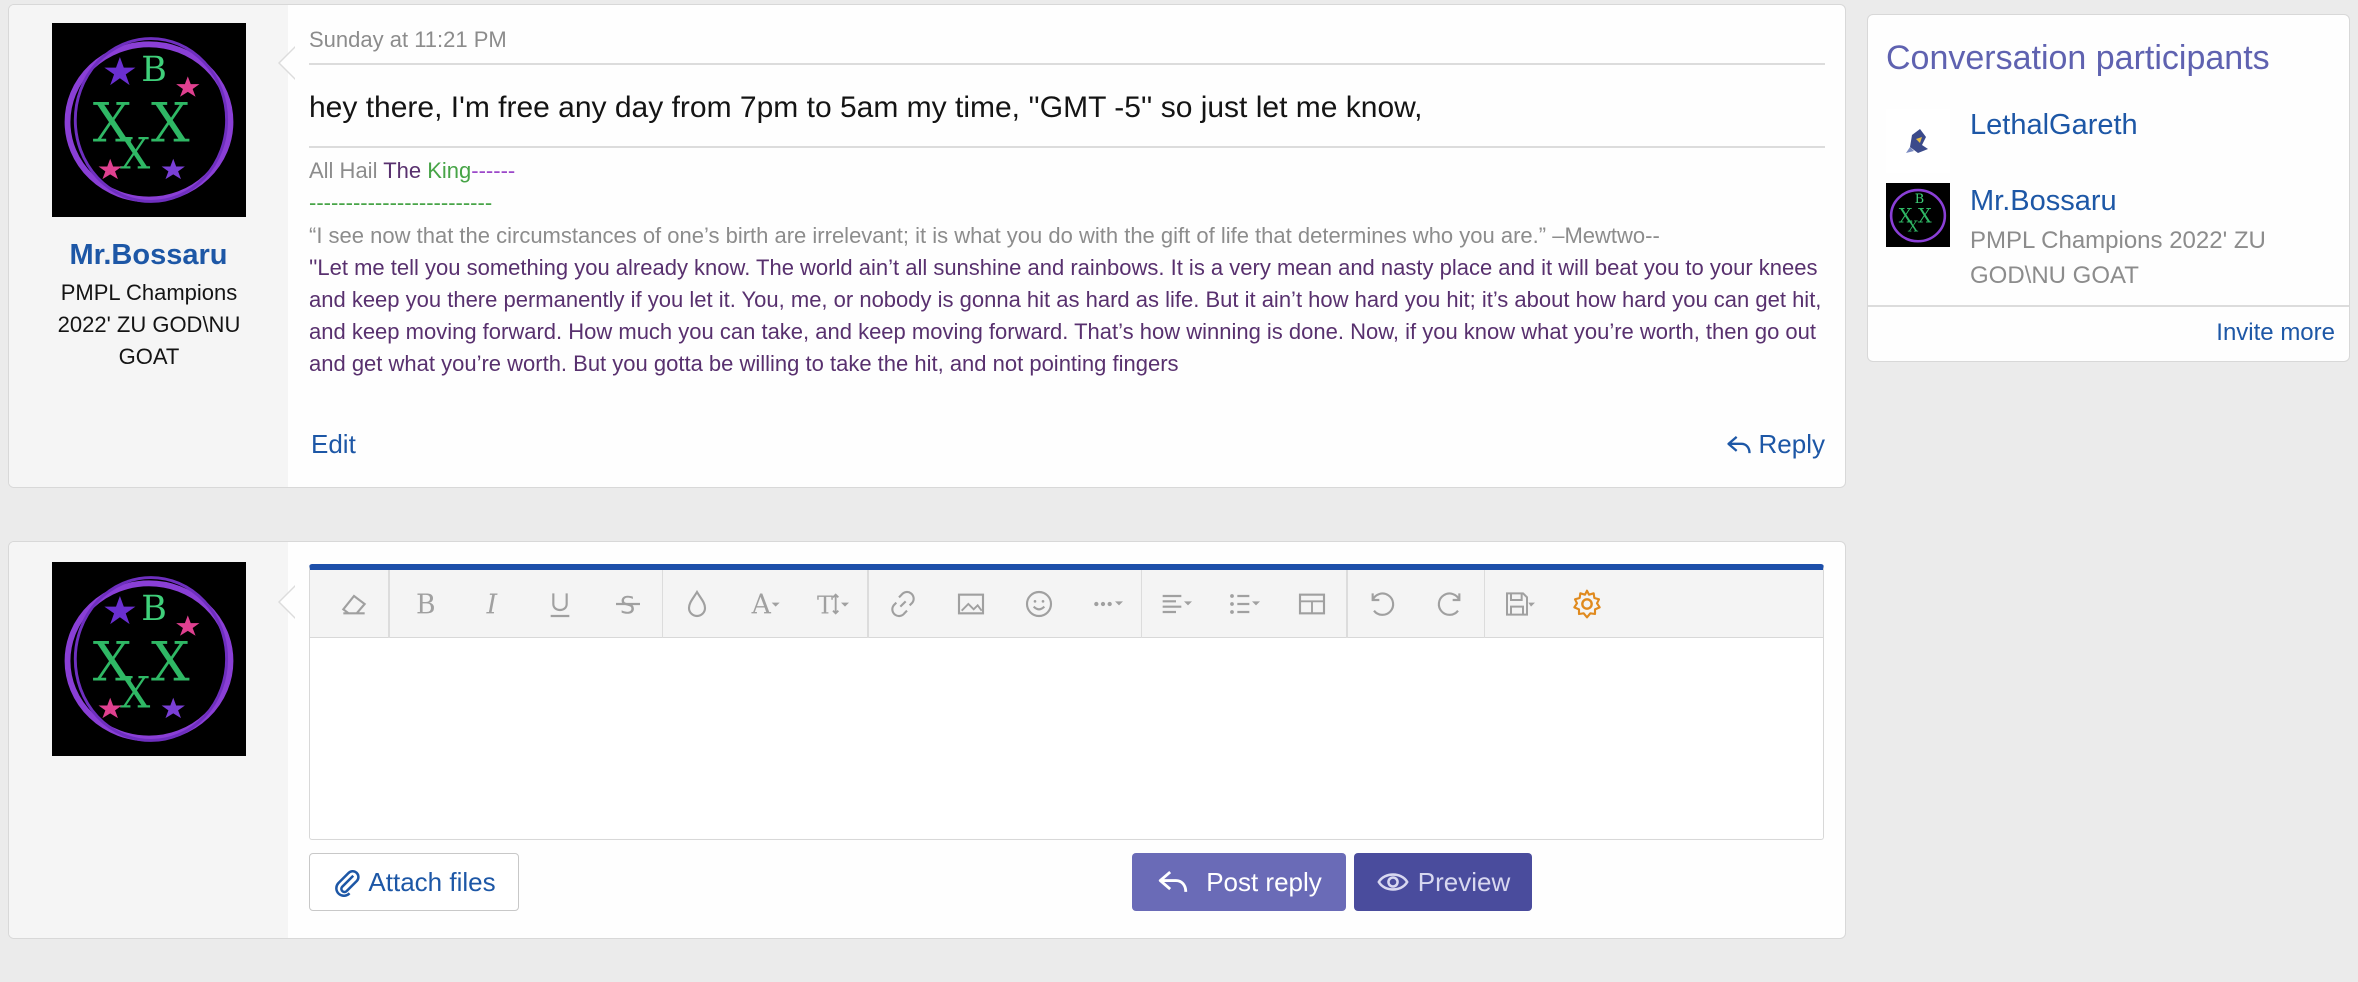 The width and height of the screenshot is (2358, 982). I want to click on svg-text: A, so click(761, 604).